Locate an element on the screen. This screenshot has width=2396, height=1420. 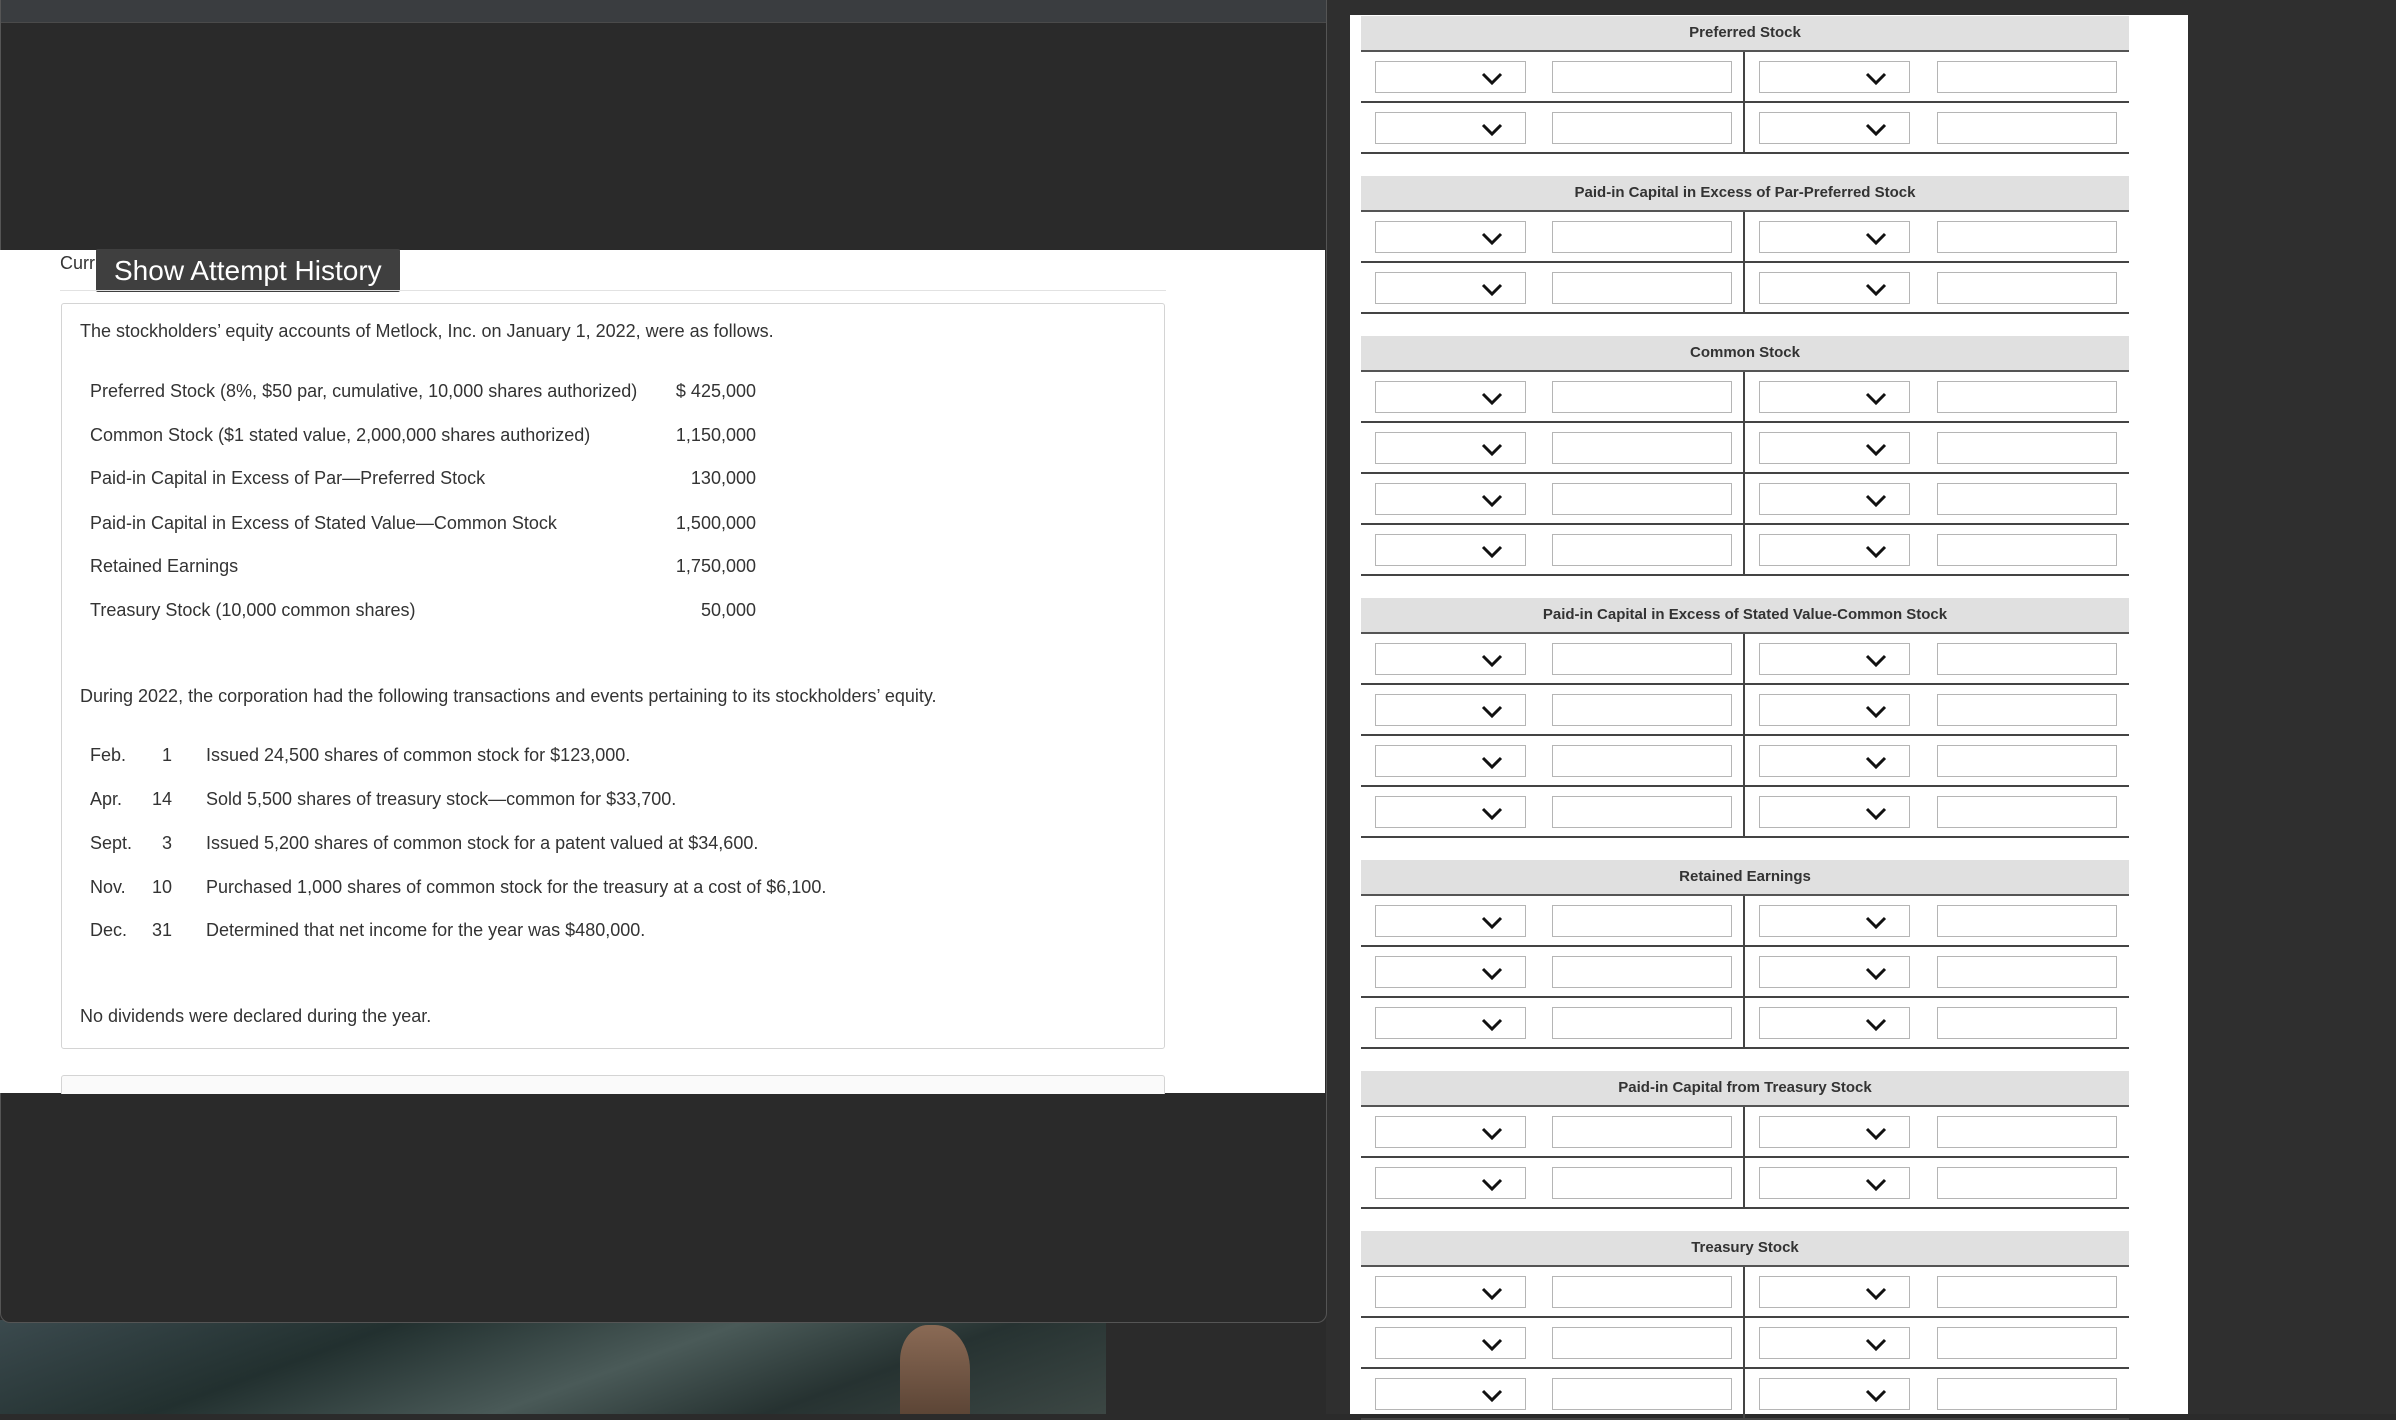
transaction-month: Feb. is located at coordinates (108, 755).